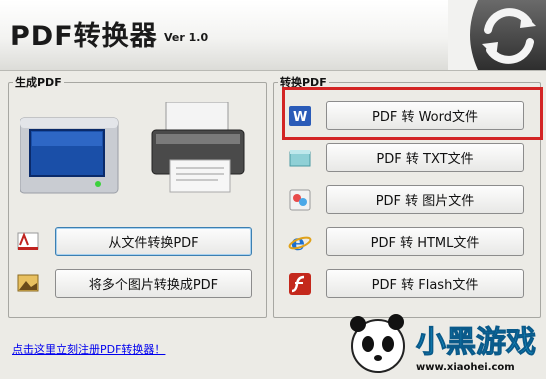 Image resolution: width=546 pixels, height=379 pixels. Describe the element at coordinates (198, 147) in the screenshot. I see `printer-icon` at that location.